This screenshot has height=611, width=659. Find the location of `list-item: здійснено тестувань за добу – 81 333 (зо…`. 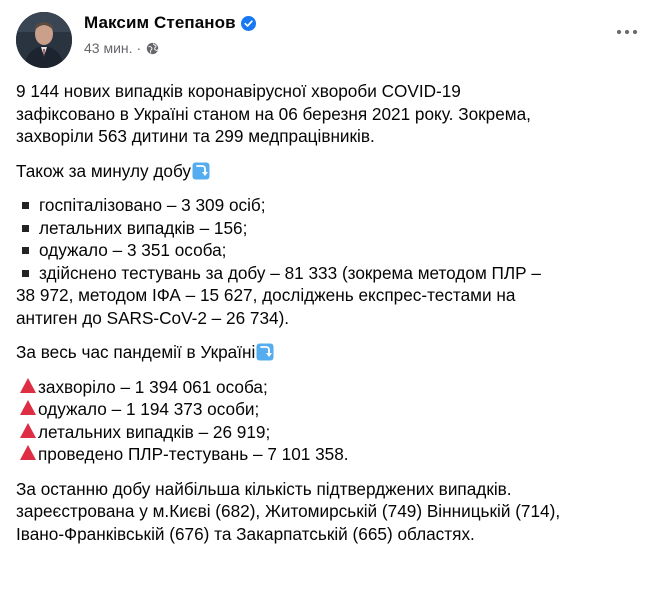

list-item: здійснено тестувань за добу – 81 333 (зо… is located at coordinates (331, 273).